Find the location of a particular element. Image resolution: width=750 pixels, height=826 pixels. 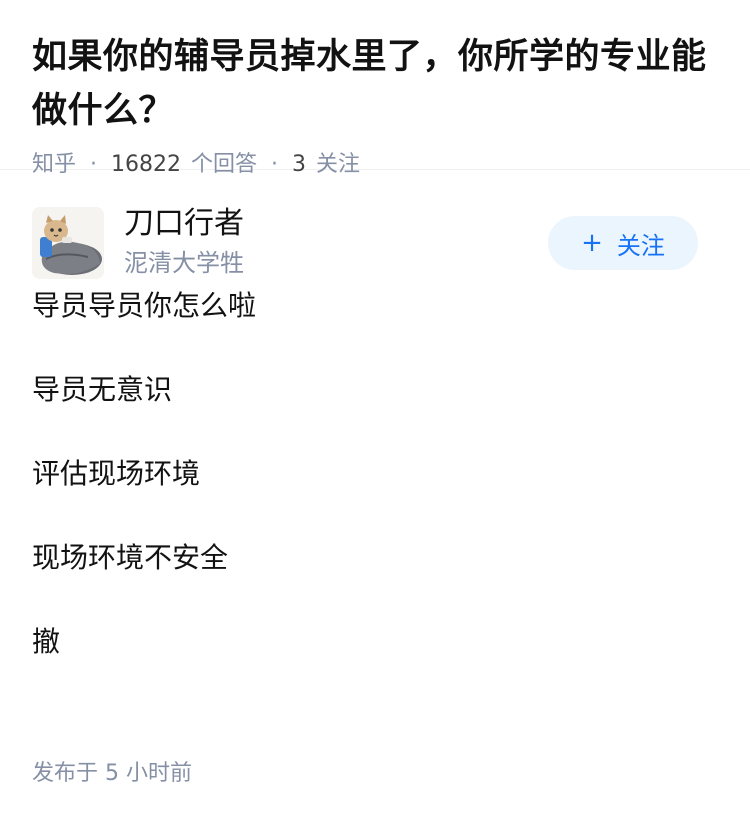

publish-prefix: 发布于 is located at coordinates (65, 773).